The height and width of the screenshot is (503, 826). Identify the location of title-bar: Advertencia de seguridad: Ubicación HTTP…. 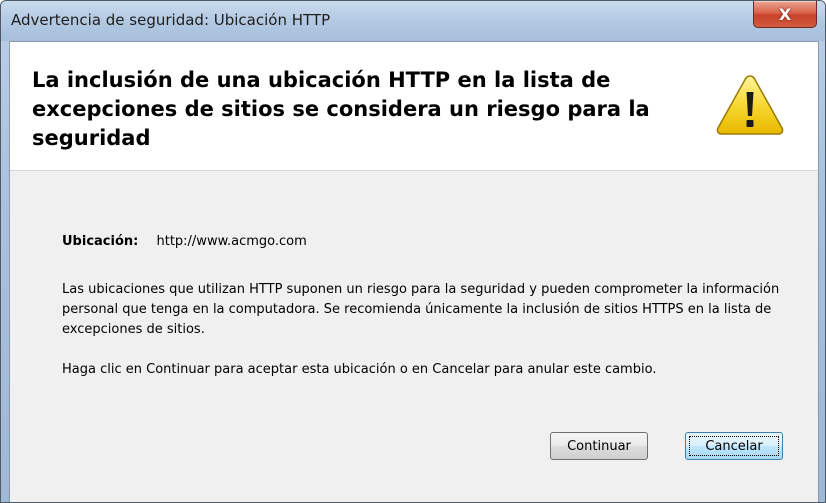
(413, 21).